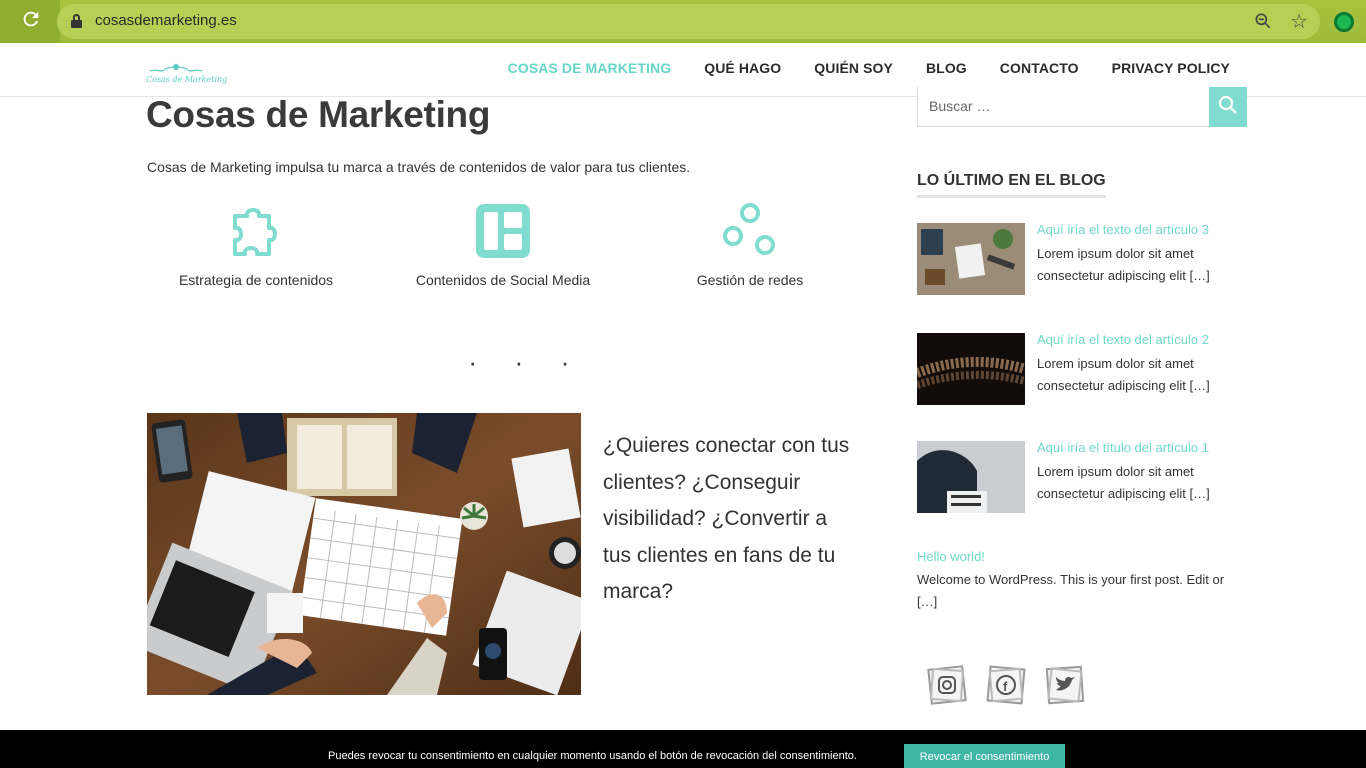  What do you see at coordinates (750, 280) in the screenshot?
I see `service-label: Gestión de redes` at bounding box center [750, 280].